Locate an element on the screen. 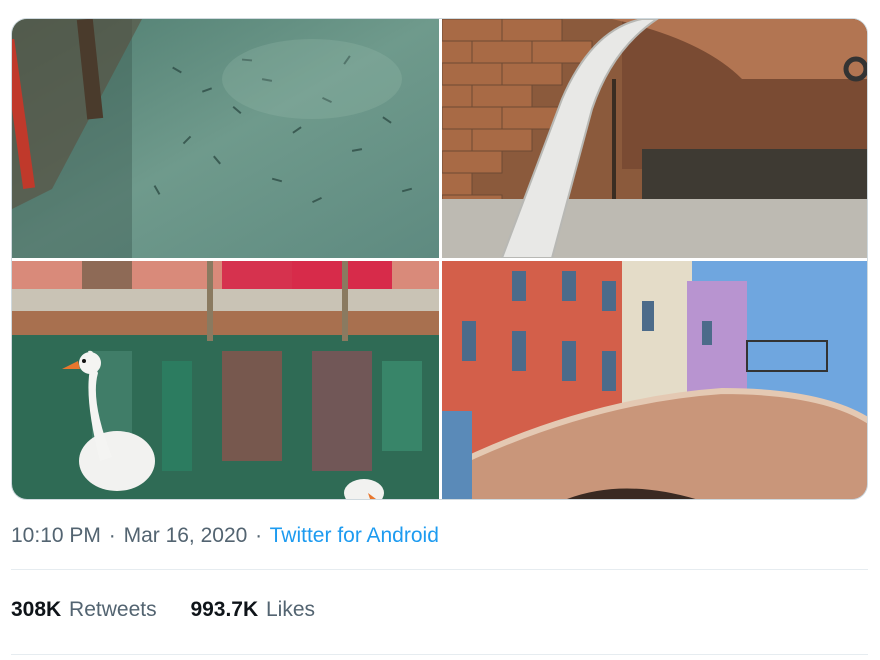 This screenshot has height=660, width=880. retweets-stat: 308K Retweets is located at coordinates (86, 609).